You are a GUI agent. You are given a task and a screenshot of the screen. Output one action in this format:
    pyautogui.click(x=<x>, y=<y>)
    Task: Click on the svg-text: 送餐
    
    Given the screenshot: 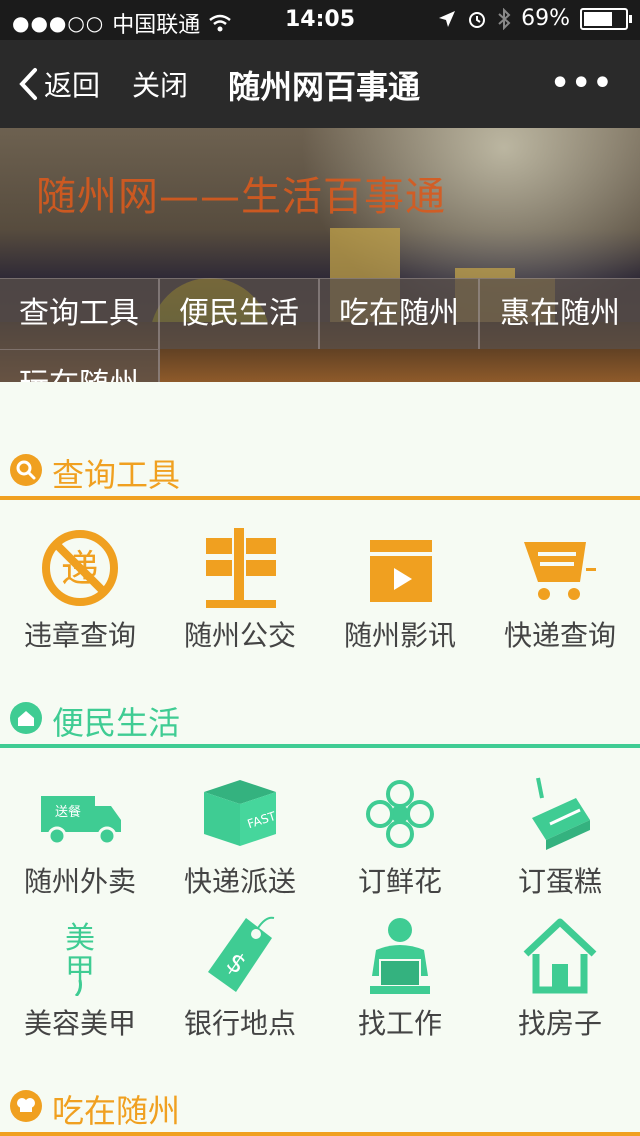 What is the action you would take?
    pyautogui.click(x=68, y=812)
    